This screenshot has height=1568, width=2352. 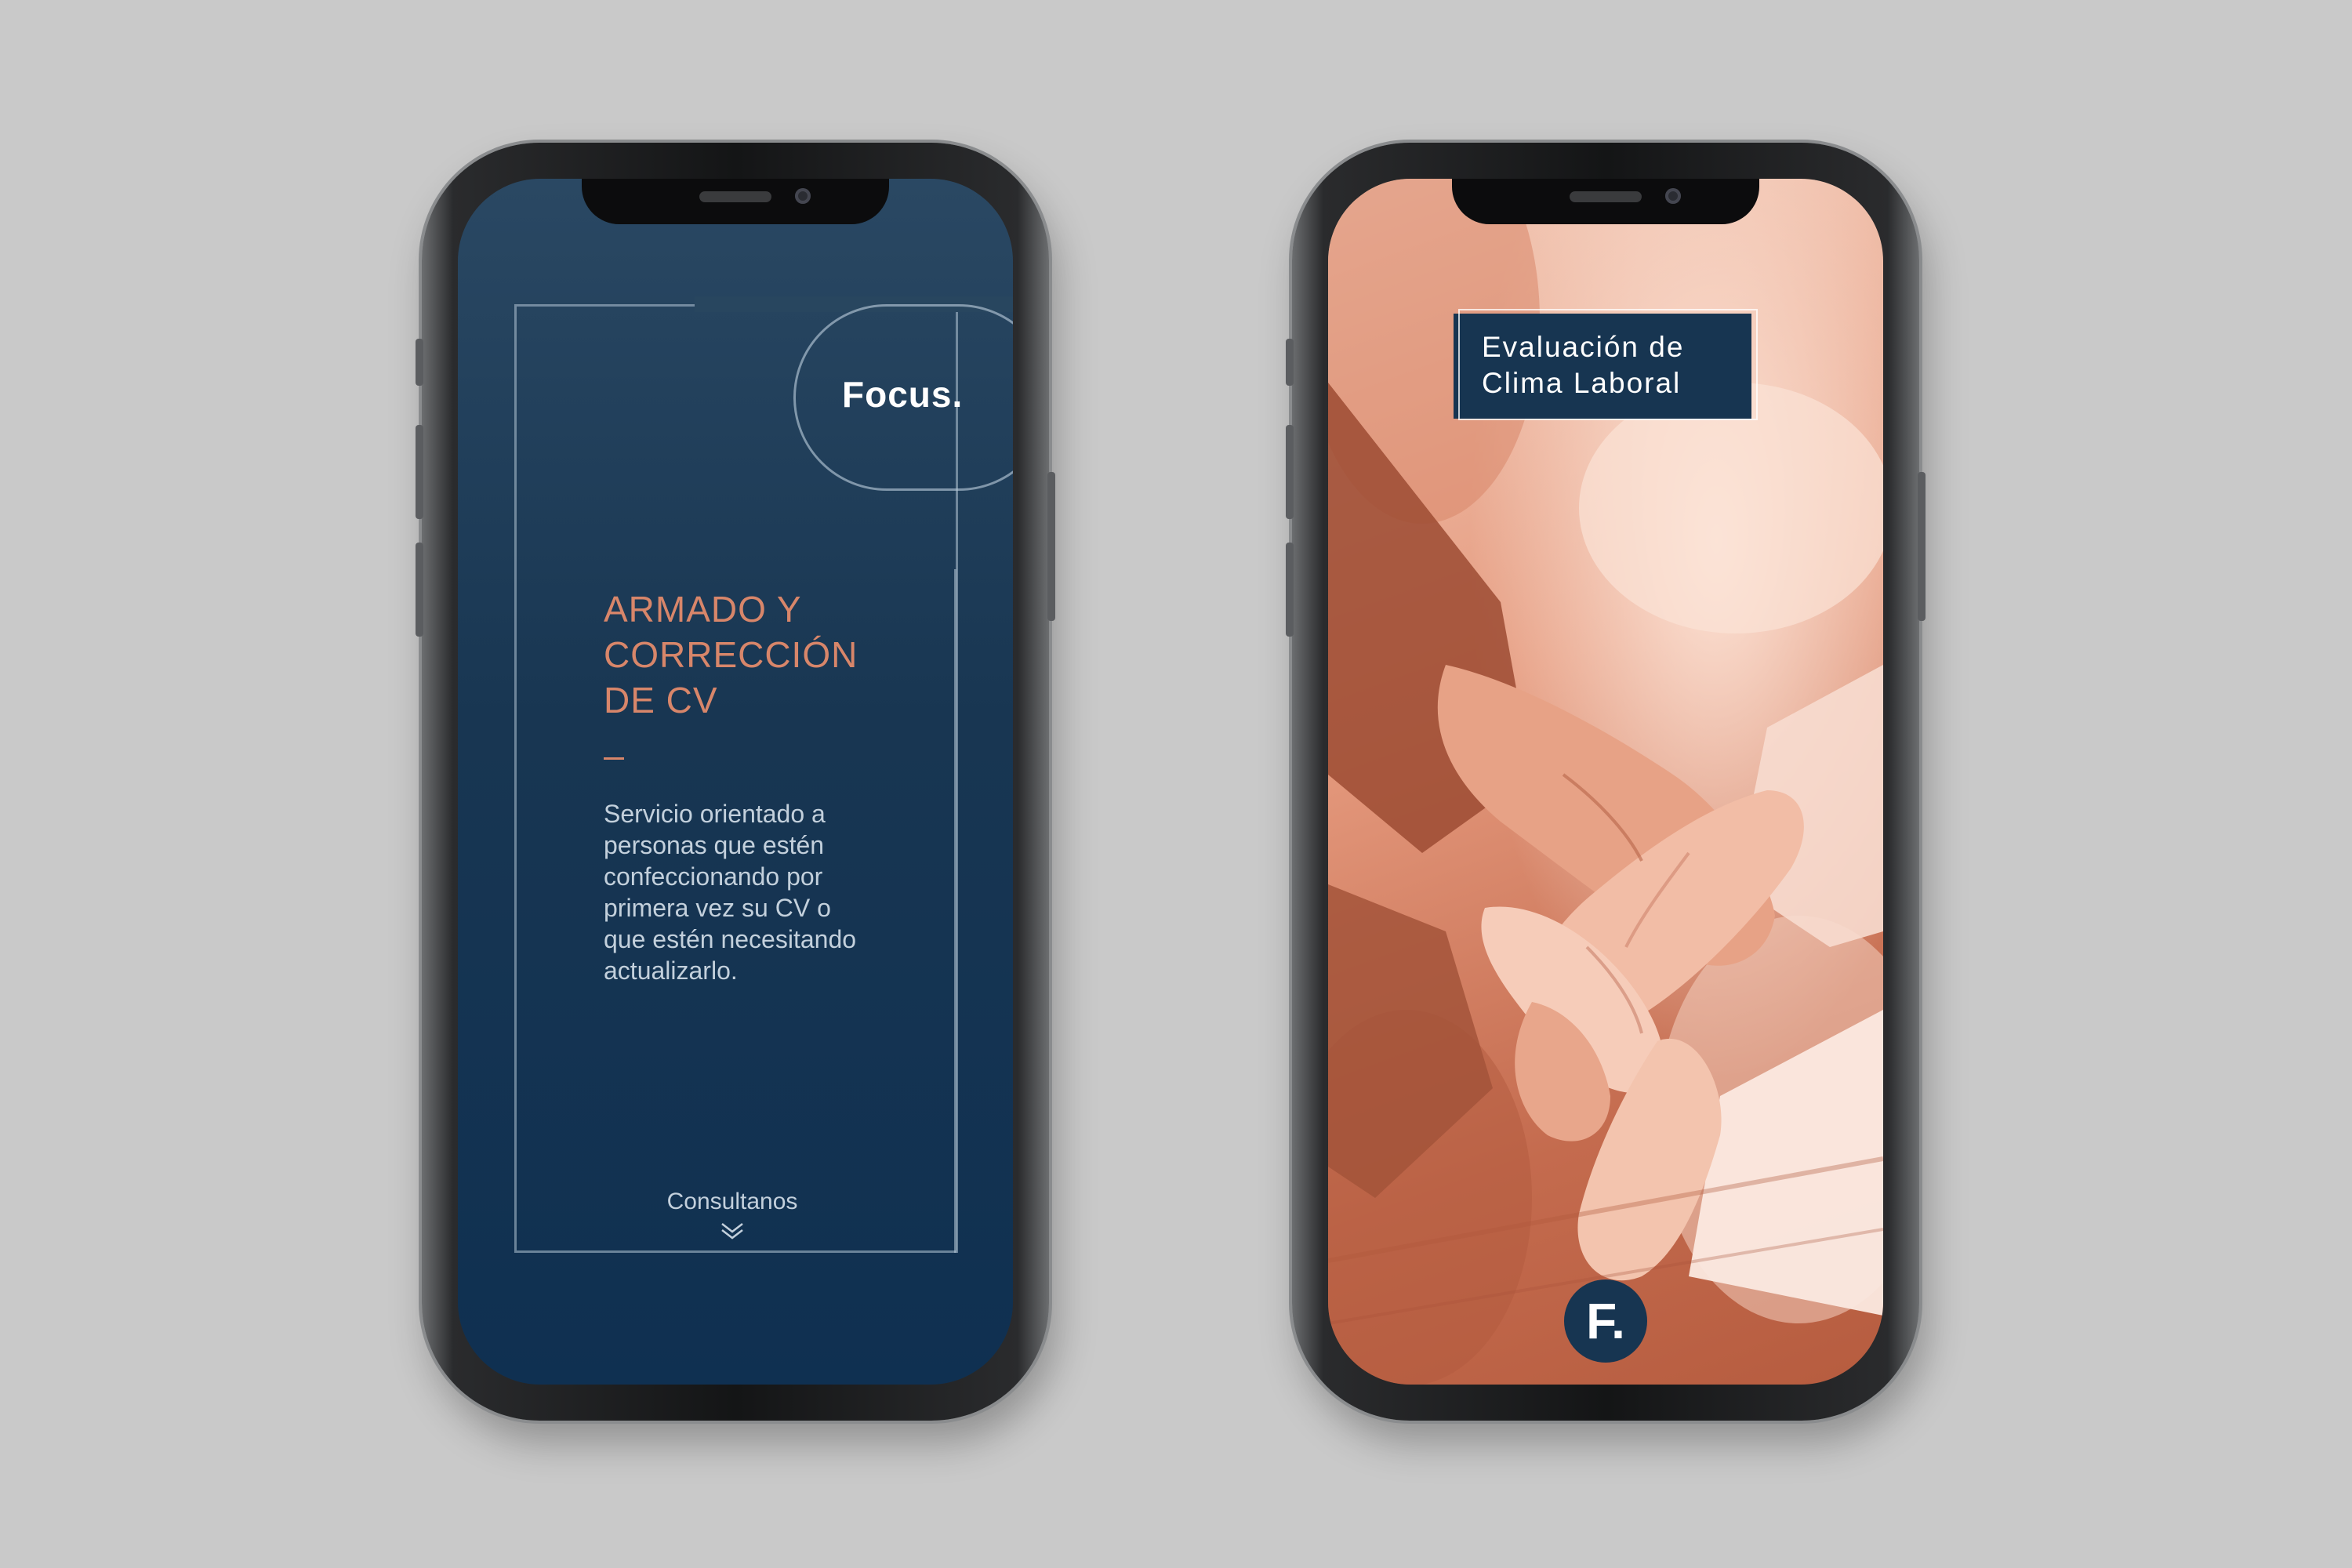 I want to click on headline-divider, so click(x=614, y=758).